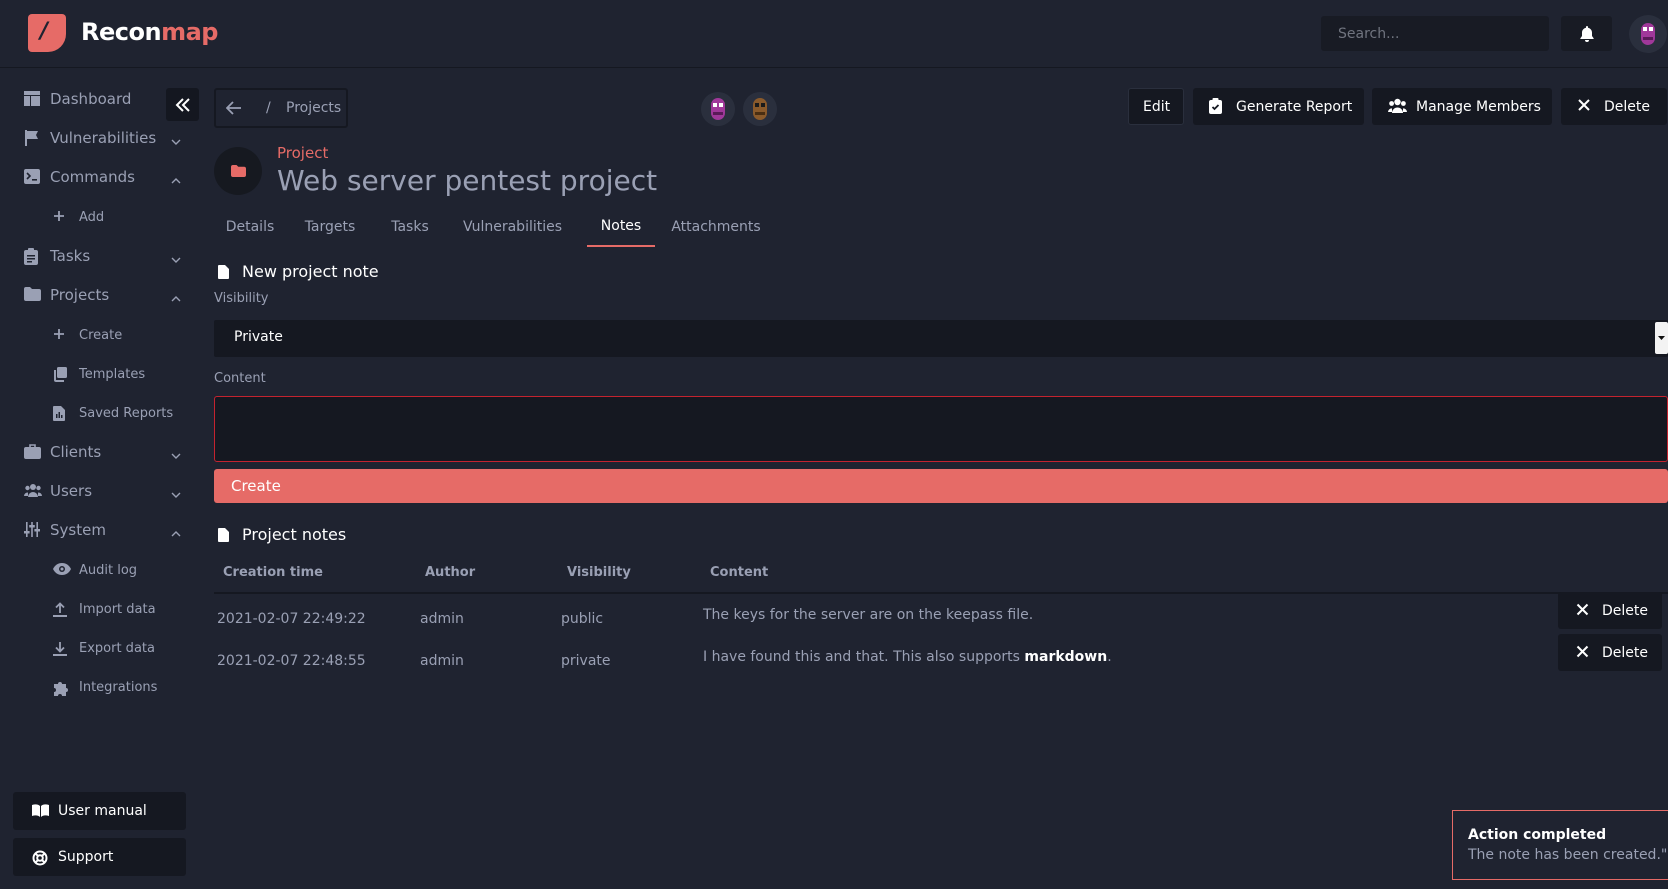  What do you see at coordinates (941, 593) in the screenshot?
I see `table-header-divider` at bounding box center [941, 593].